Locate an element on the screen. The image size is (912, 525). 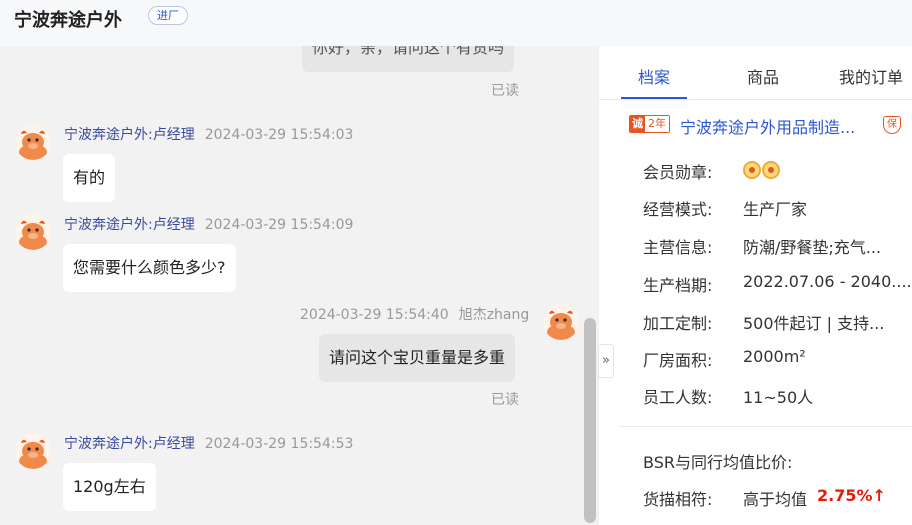
tab-profile: 档案 is located at coordinates (654, 76).